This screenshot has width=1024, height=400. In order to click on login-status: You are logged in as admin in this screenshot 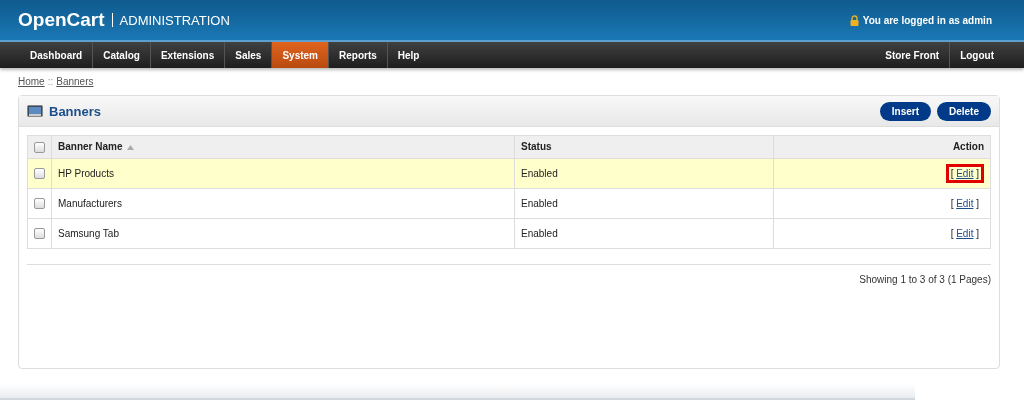, I will do `click(927, 20)`.